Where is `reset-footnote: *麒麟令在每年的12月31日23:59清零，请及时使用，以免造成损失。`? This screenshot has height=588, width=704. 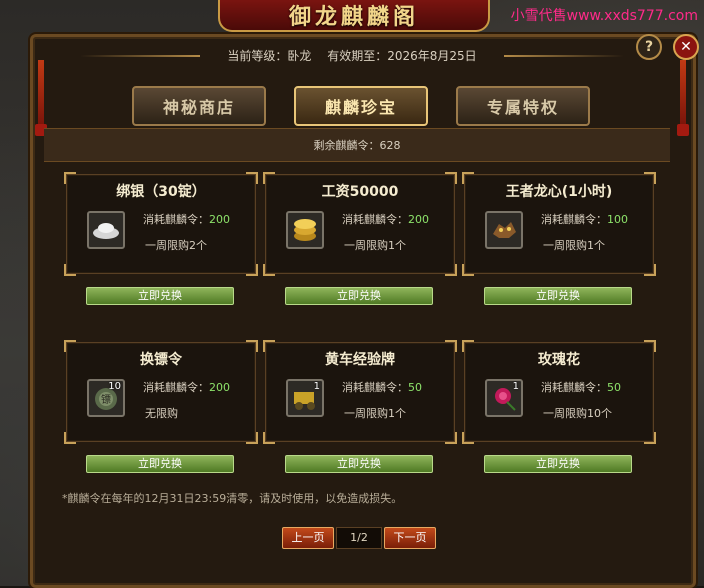
reset-footnote: *麒麟令在每年的12月31日23:59清零，请及时使用，以免造成损失。 is located at coordinates (232, 498).